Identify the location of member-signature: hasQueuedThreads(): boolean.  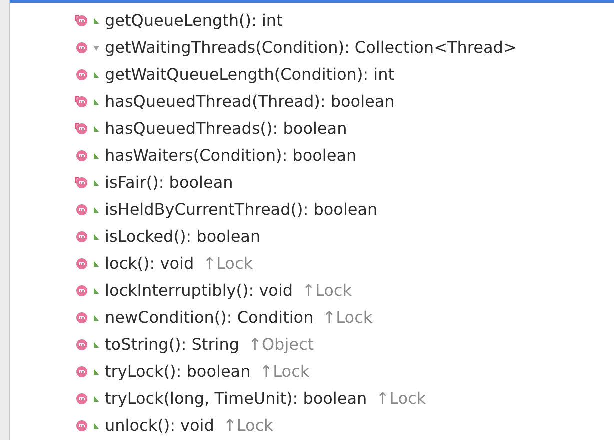
(226, 128).